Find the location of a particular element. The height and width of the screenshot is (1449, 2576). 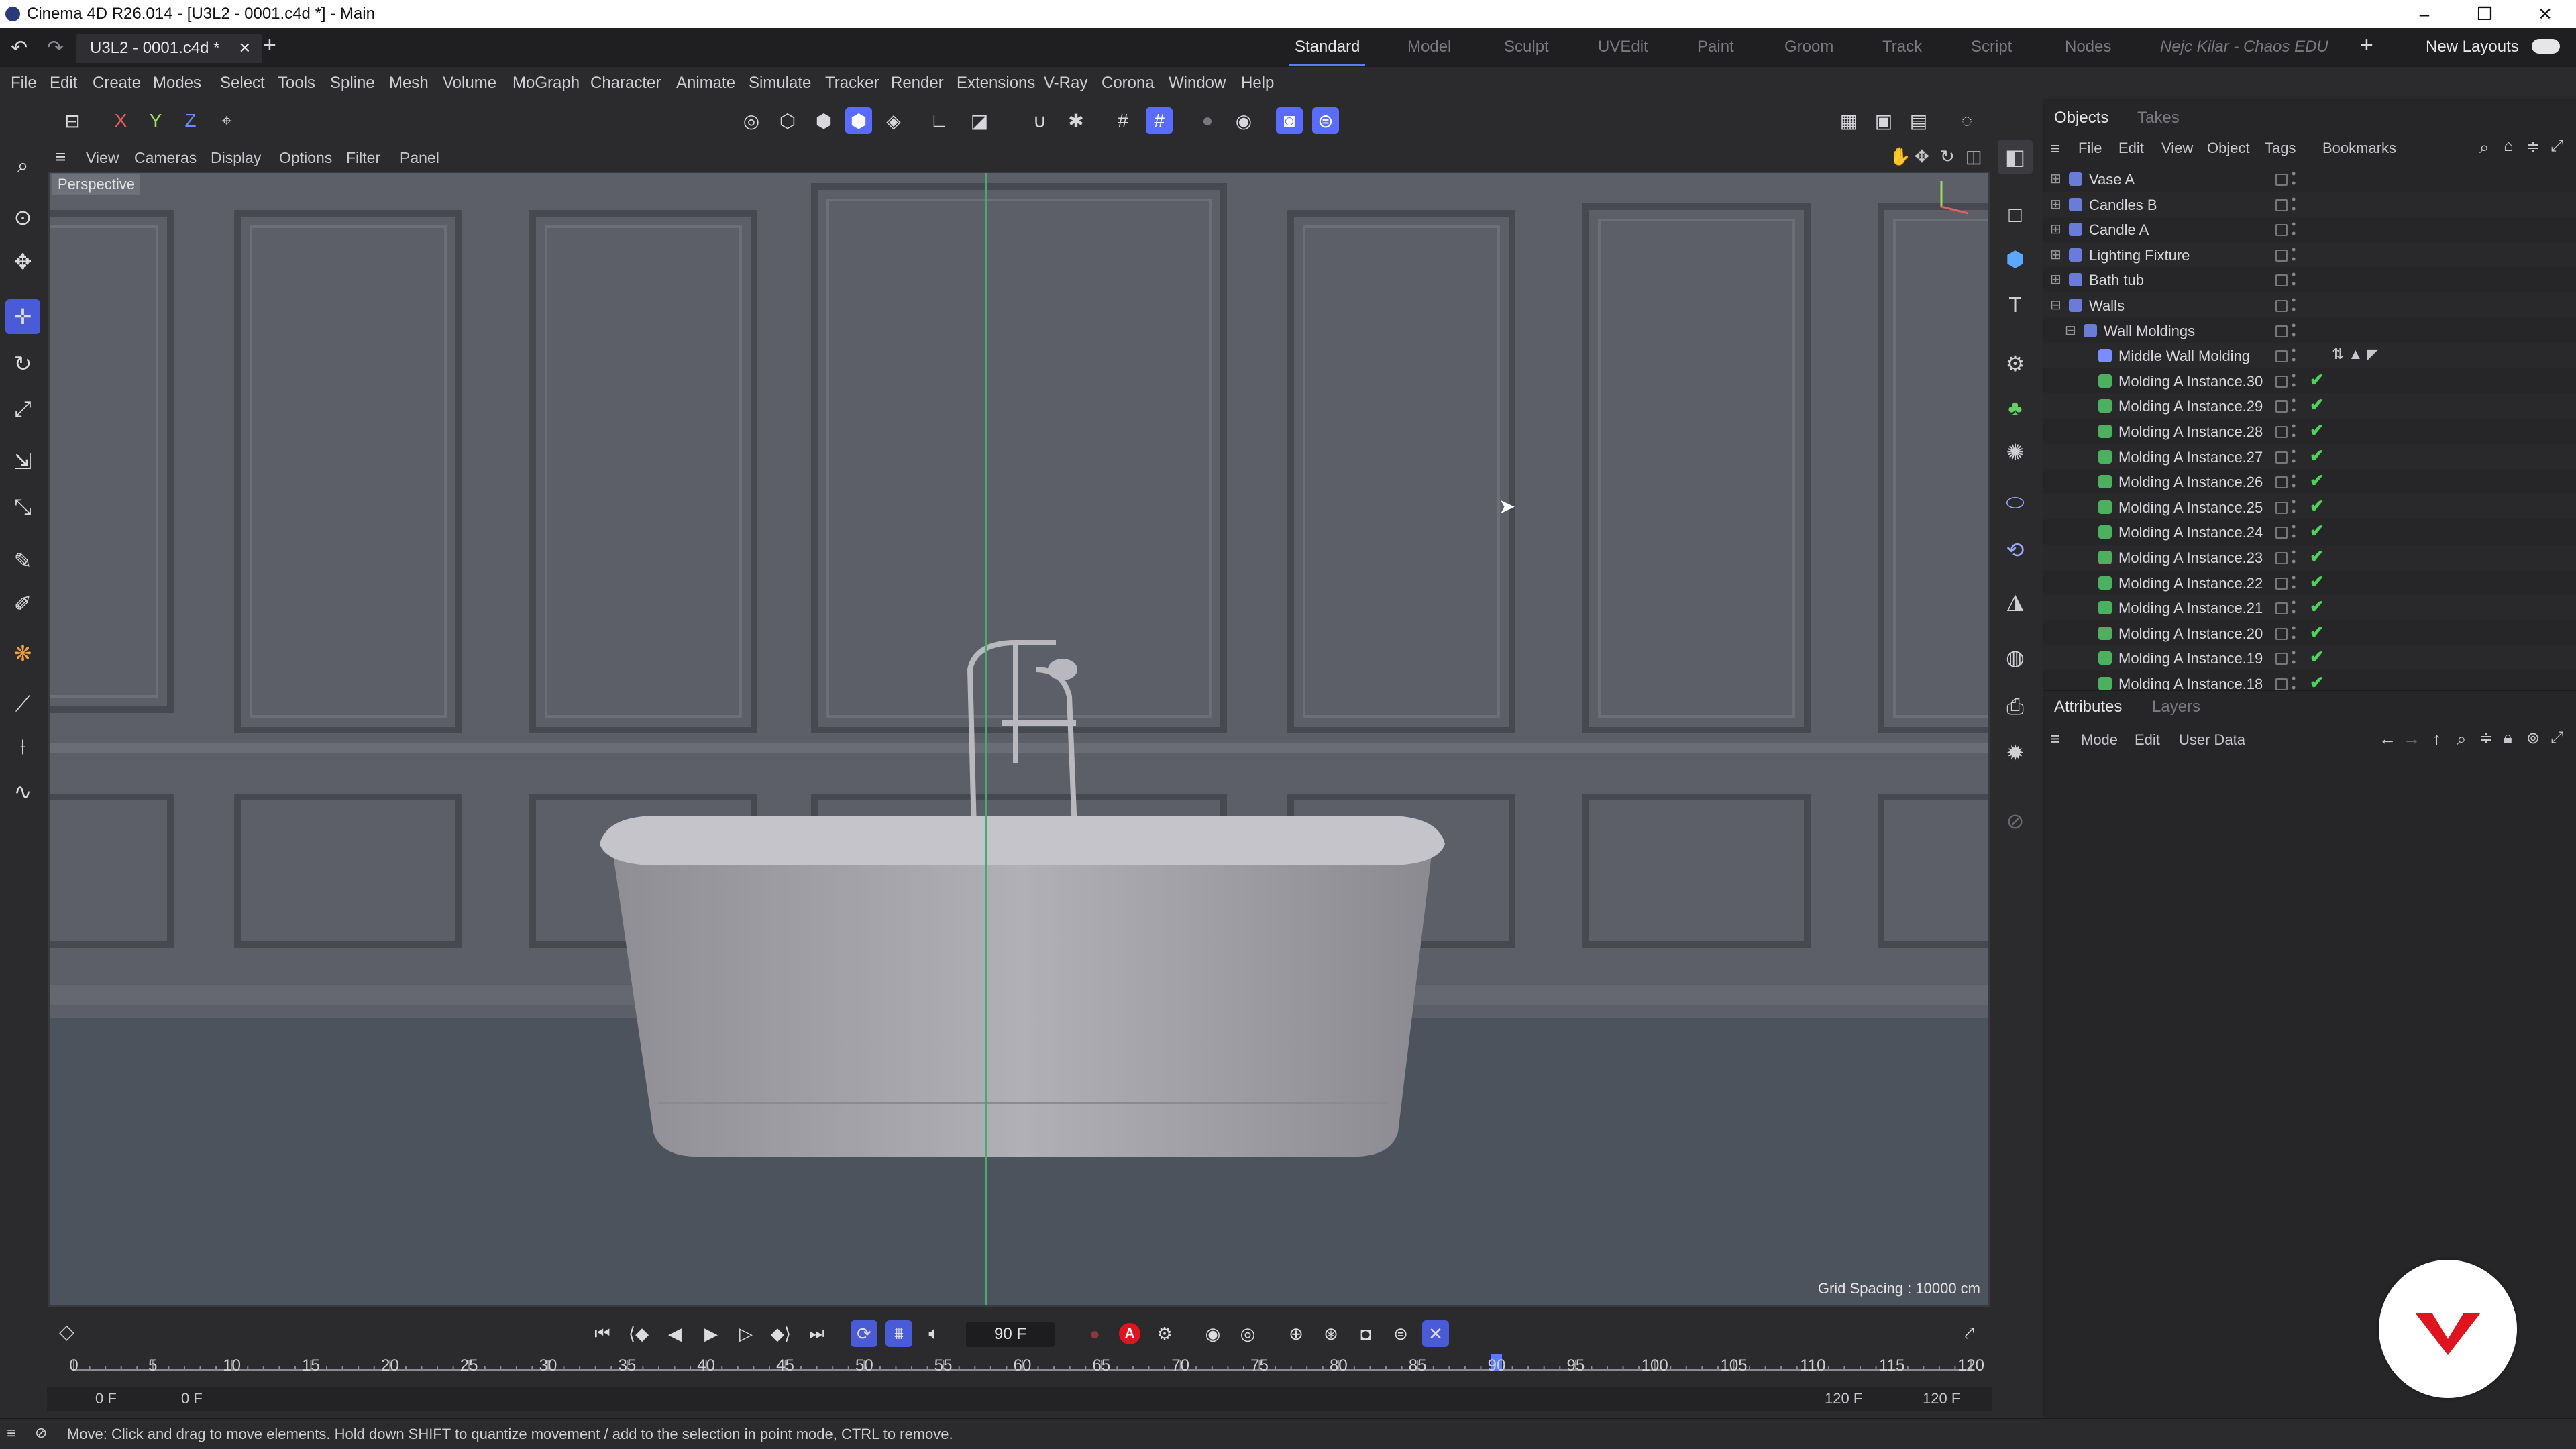

light-object-icon: ✹ is located at coordinates (2015, 752).